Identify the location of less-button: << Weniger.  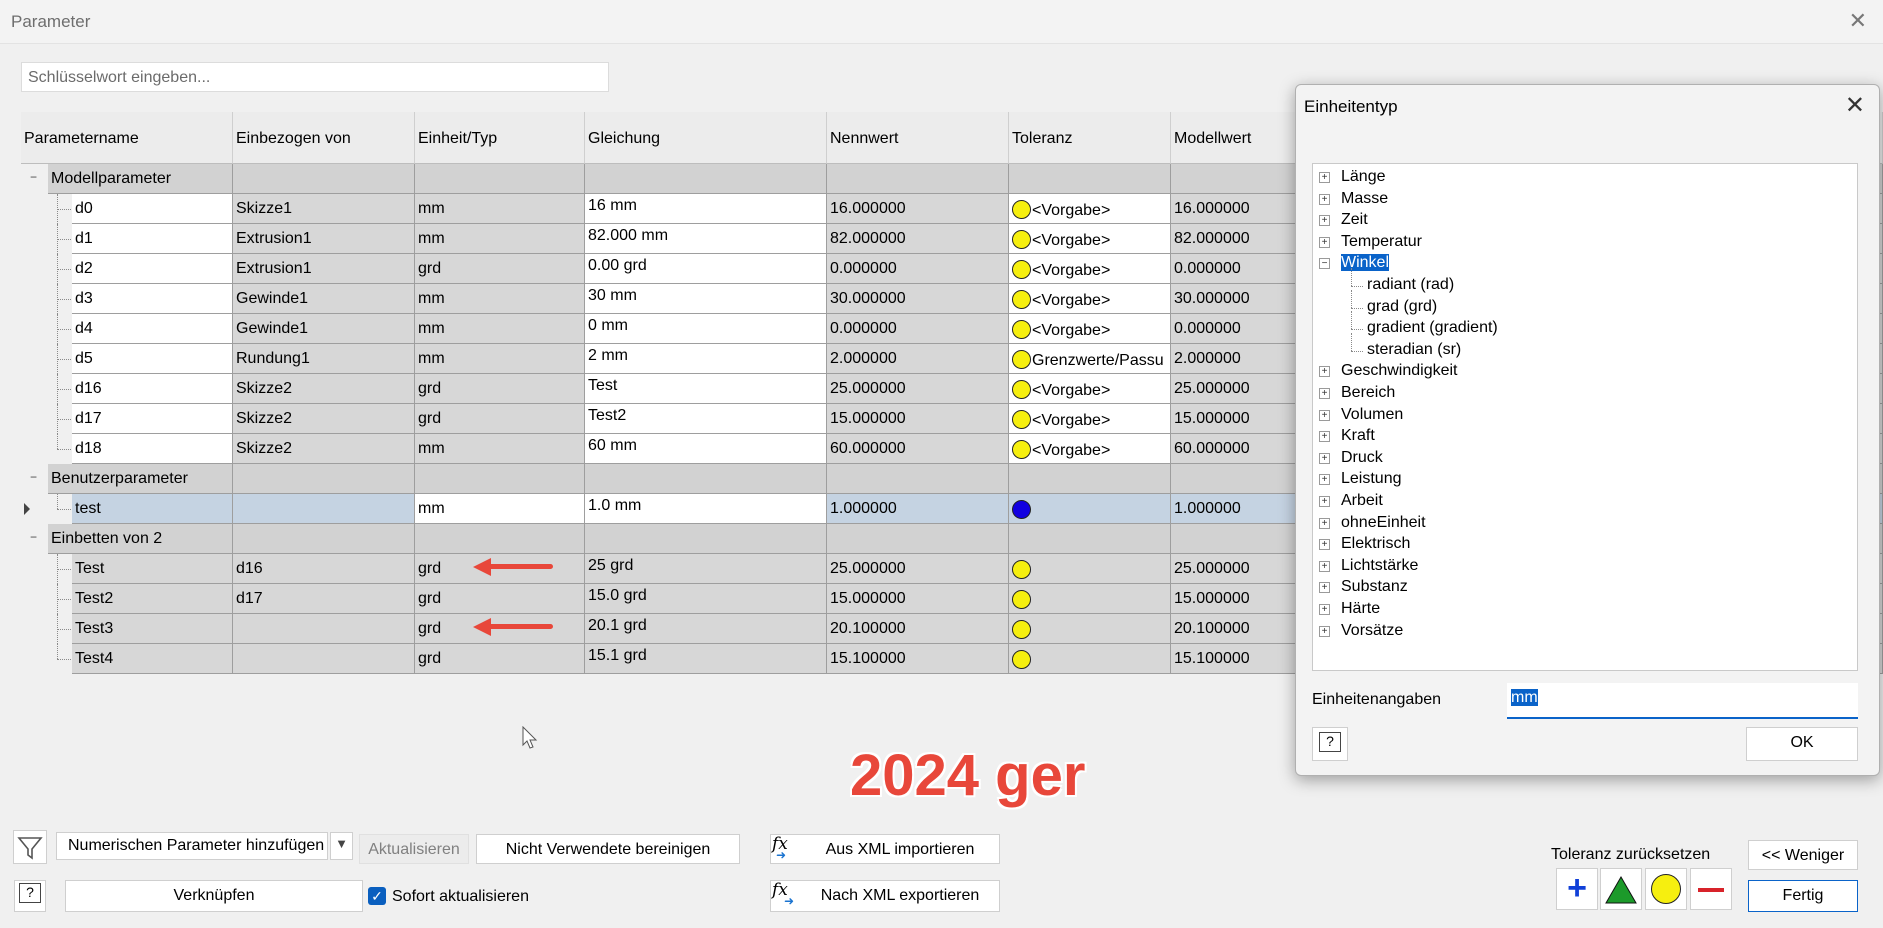
(1803, 855).